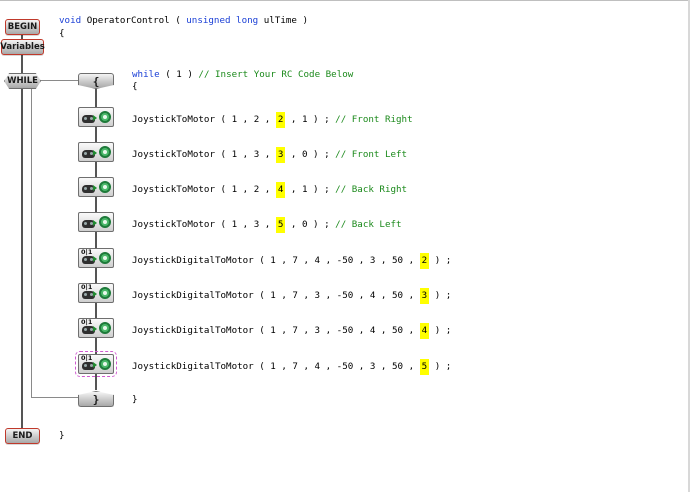 Image resolution: width=690 pixels, height=492 pixels. I want to click on while-label: WHILE, so click(22, 81).